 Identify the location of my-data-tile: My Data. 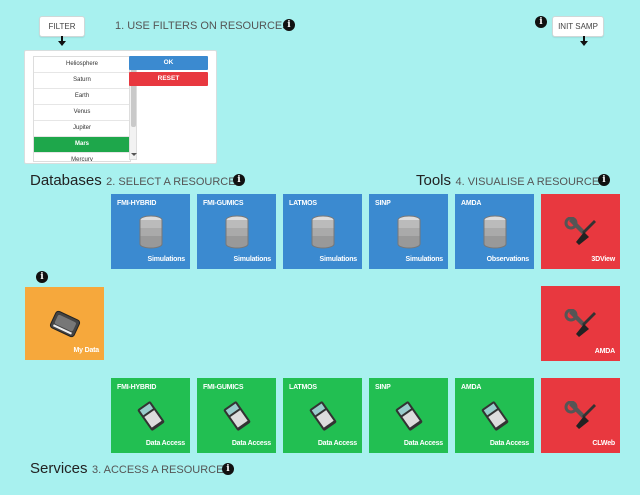
(64, 323).